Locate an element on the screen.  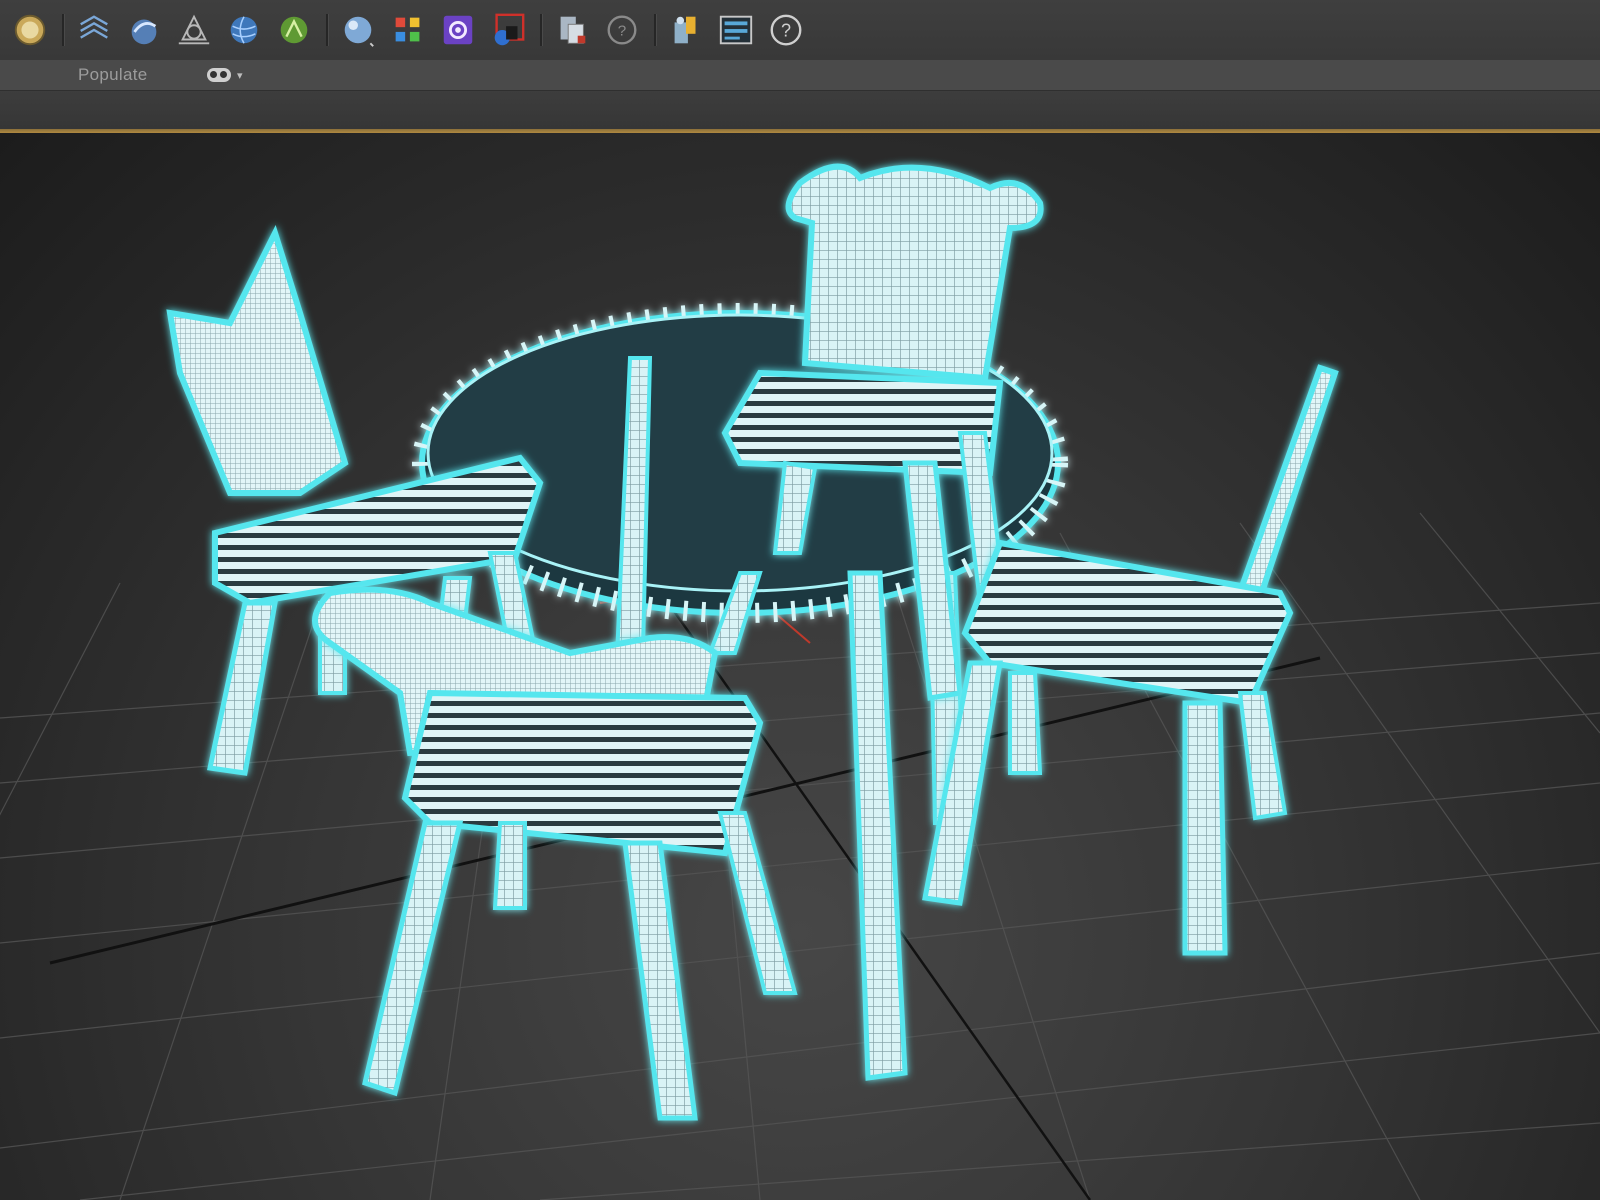
effects-icon is located at coordinates (294, 30).